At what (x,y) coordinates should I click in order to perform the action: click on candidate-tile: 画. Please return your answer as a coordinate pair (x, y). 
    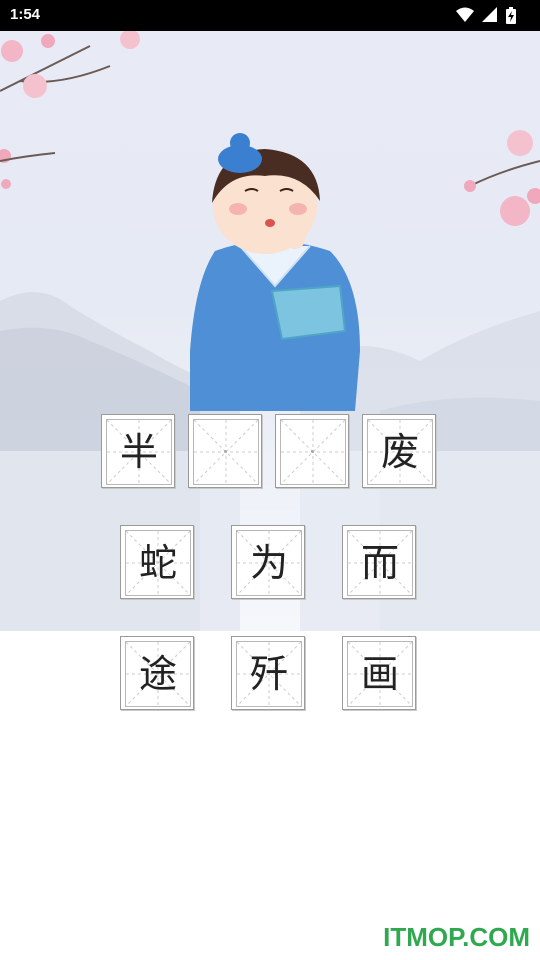
    Looking at the image, I should click on (379, 673).